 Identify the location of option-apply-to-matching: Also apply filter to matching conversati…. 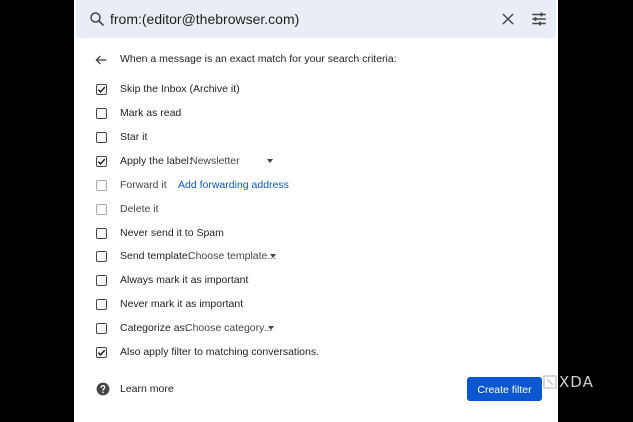
(316, 354).